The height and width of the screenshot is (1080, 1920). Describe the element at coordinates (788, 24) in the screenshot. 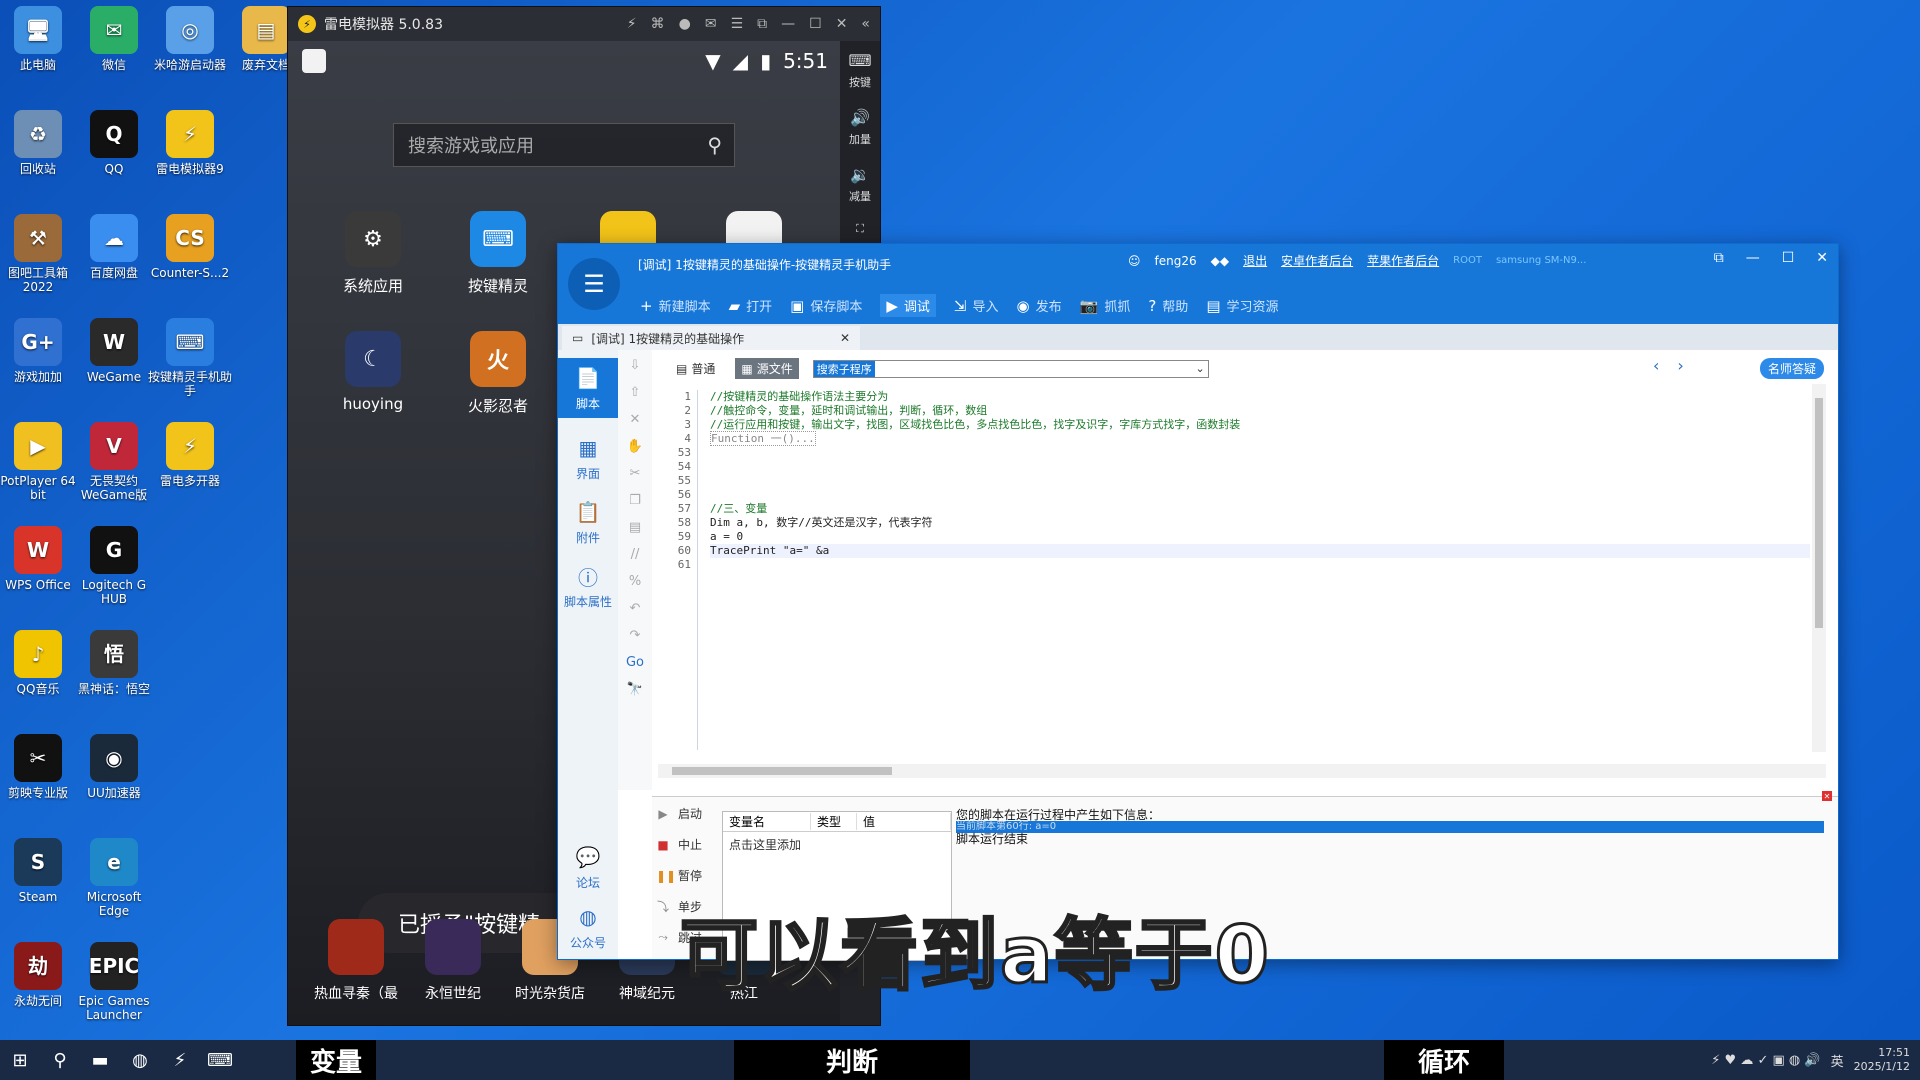

I see `minimize-icon: —` at that location.